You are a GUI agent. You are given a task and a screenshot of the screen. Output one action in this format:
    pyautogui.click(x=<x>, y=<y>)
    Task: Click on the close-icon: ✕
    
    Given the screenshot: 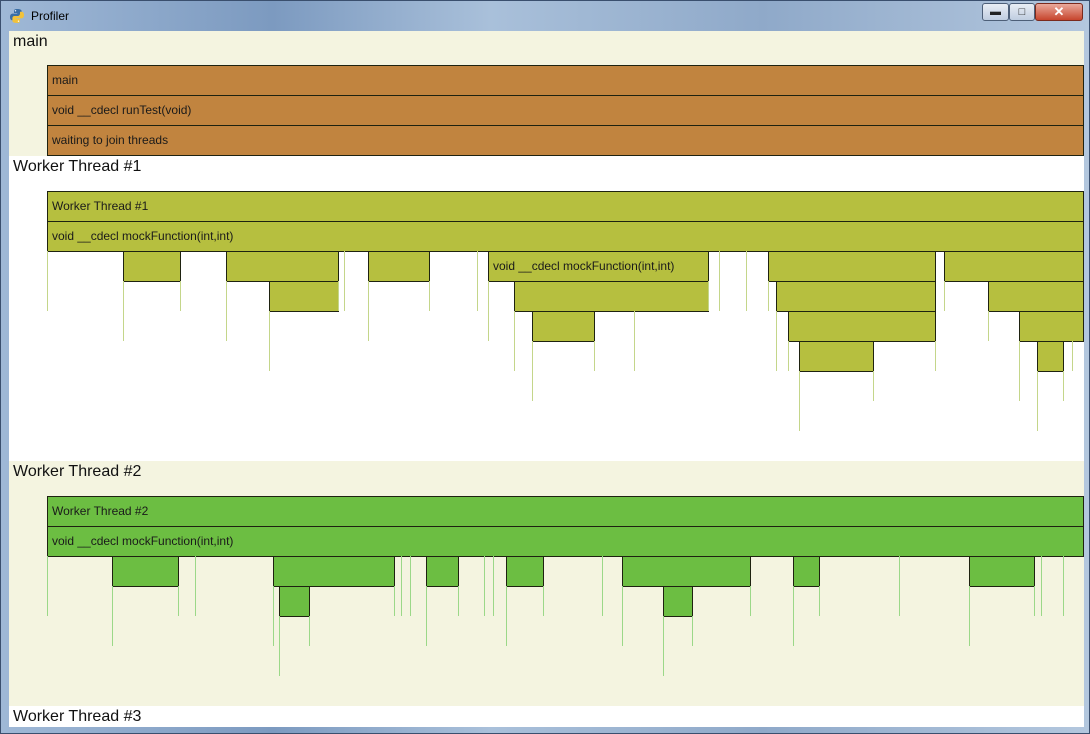 What is the action you would take?
    pyautogui.click(x=1059, y=11)
    